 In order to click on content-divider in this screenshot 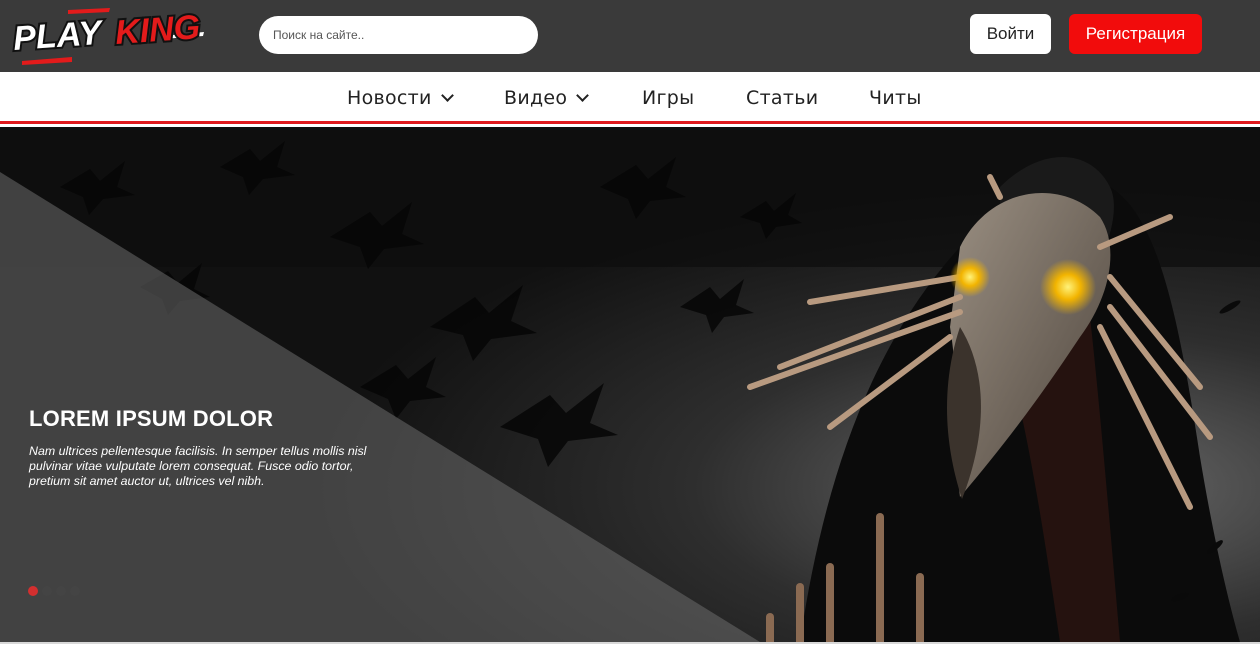, I will do `click(630, 646)`.